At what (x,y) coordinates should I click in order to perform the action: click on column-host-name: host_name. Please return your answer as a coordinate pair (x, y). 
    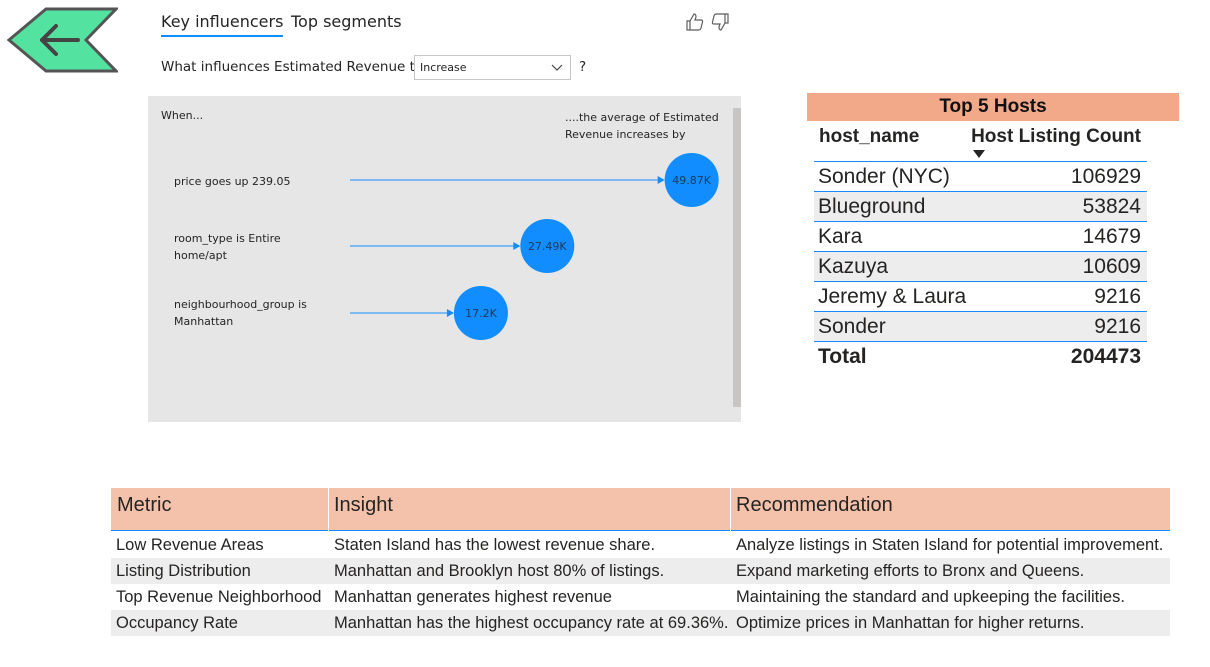
    Looking at the image, I should click on (869, 137).